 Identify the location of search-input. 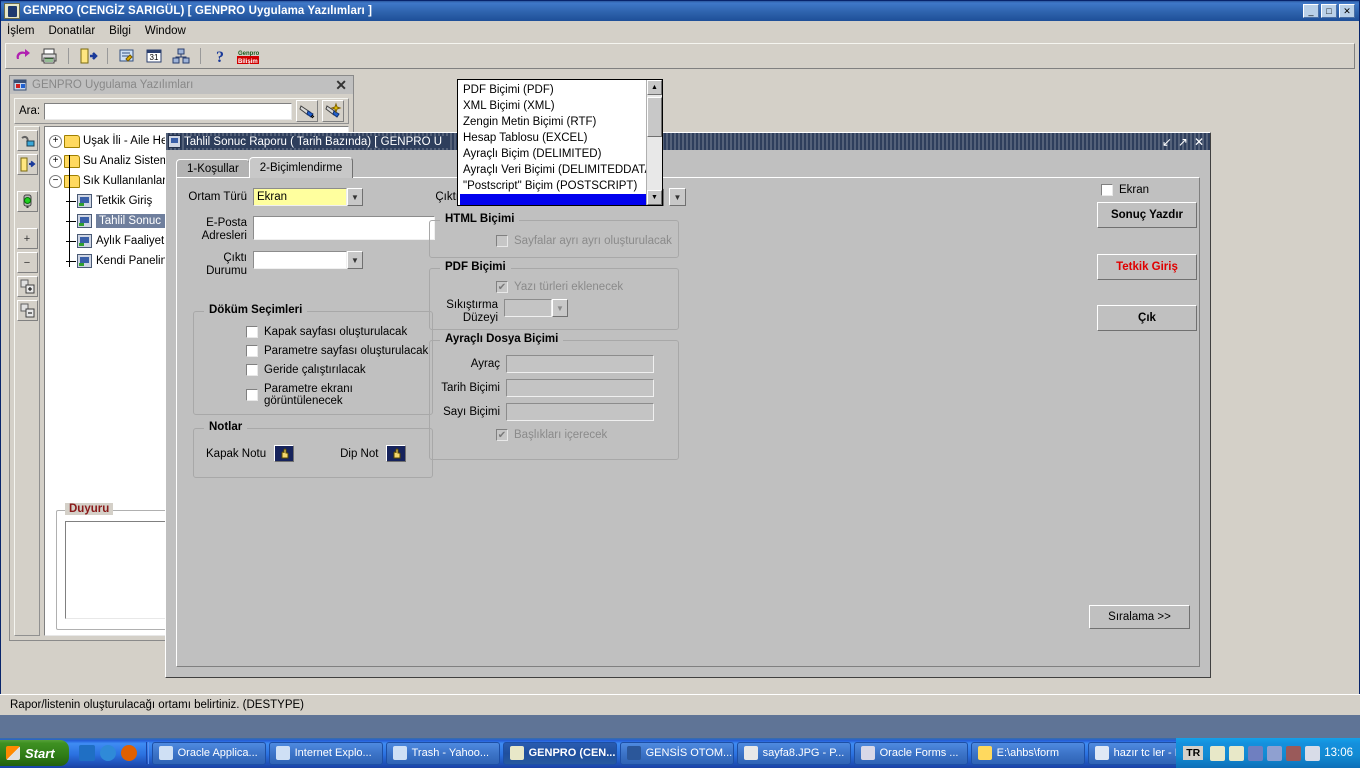
(168, 111).